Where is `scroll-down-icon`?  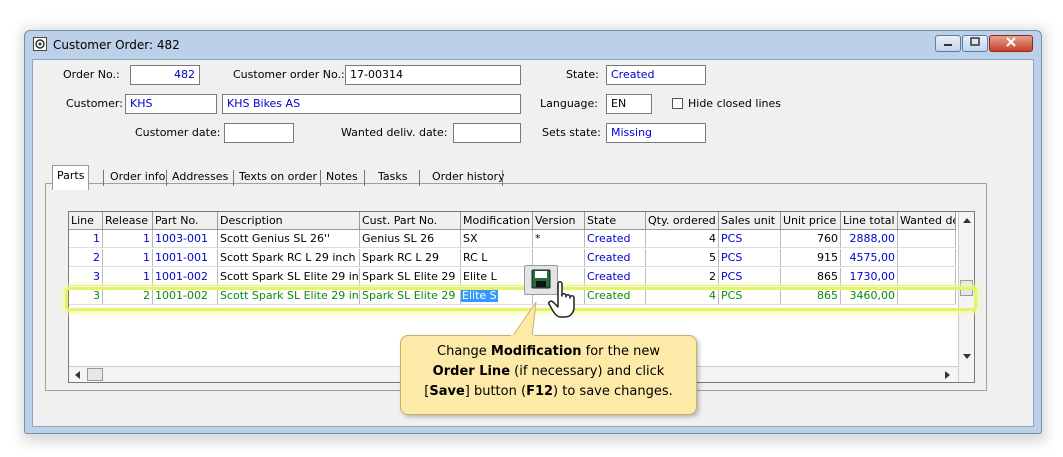 scroll-down-icon is located at coordinates (967, 357).